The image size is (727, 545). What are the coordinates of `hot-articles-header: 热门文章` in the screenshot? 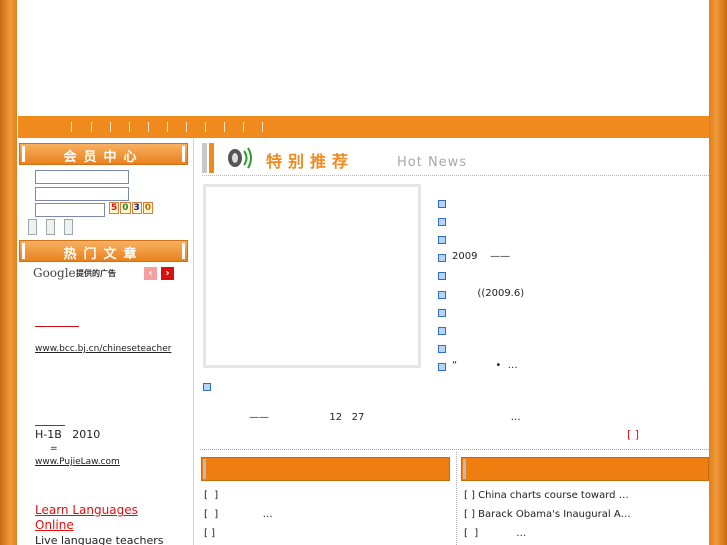 It's located at (103, 251).